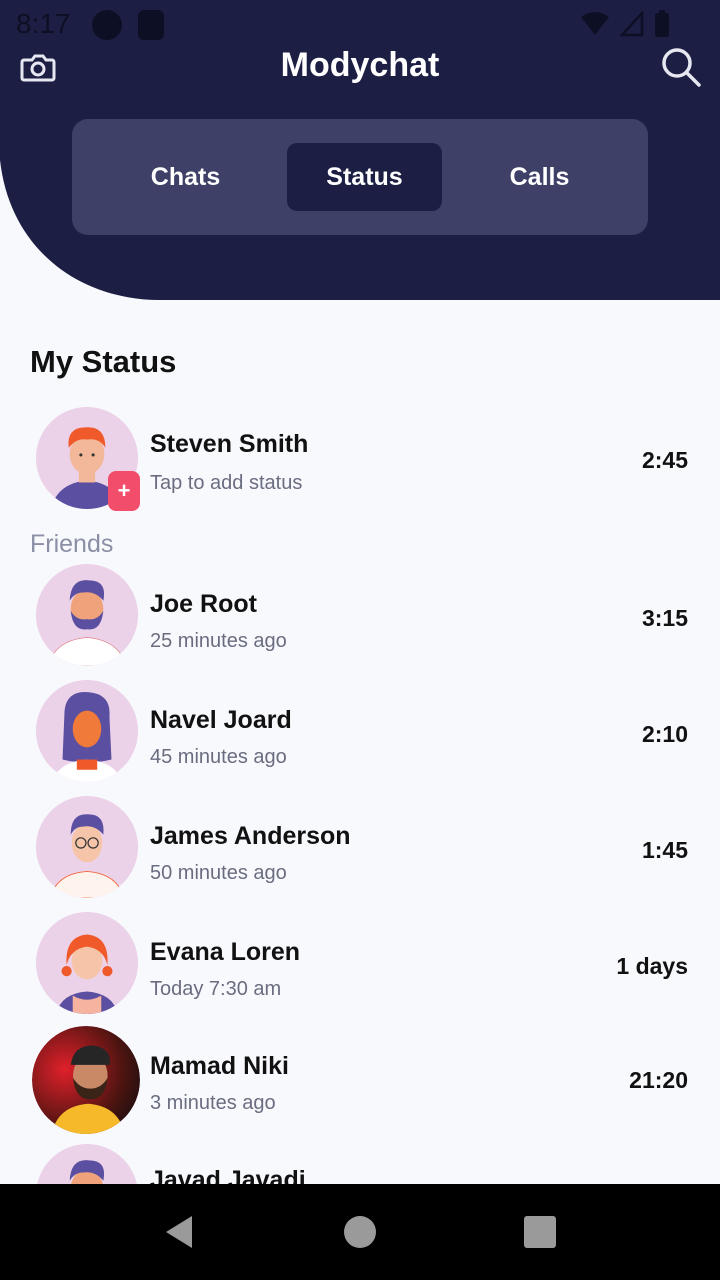 The height and width of the screenshot is (1280, 720). I want to click on contact-name: Mamad Niki, so click(219, 1066).